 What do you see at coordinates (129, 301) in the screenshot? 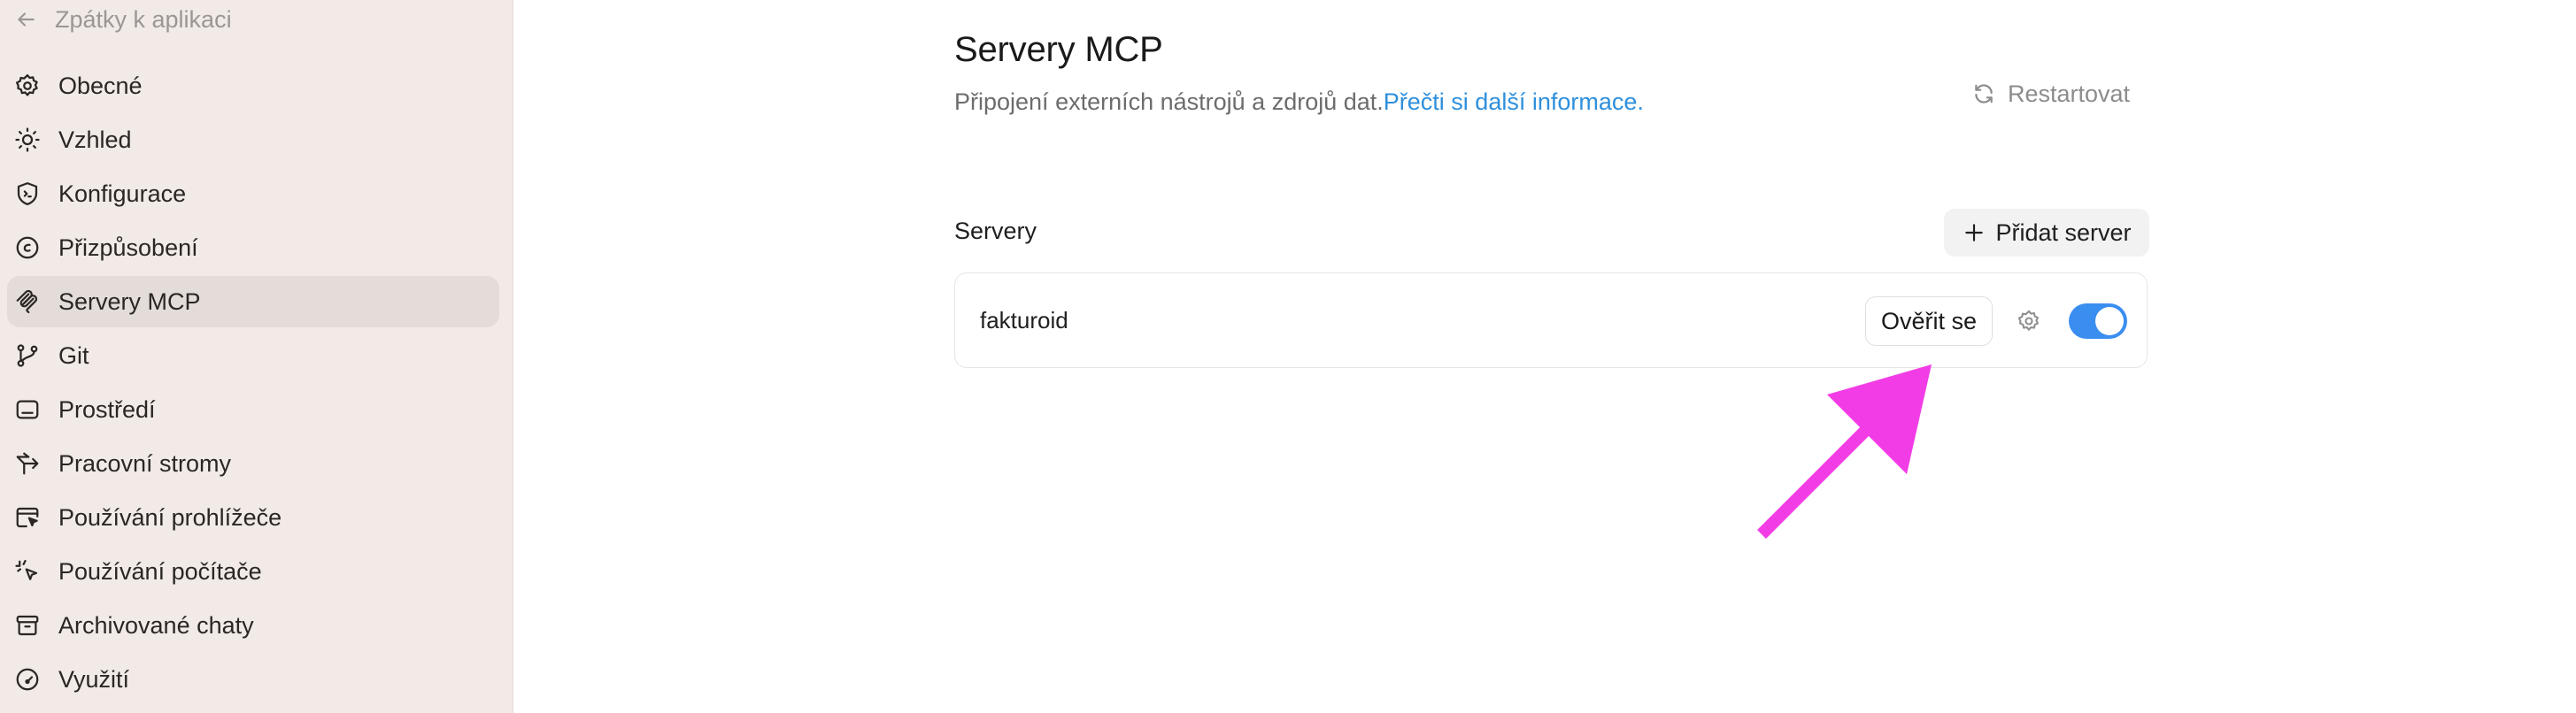
I see `sidebar-item-label: Servery MCP` at bounding box center [129, 301].